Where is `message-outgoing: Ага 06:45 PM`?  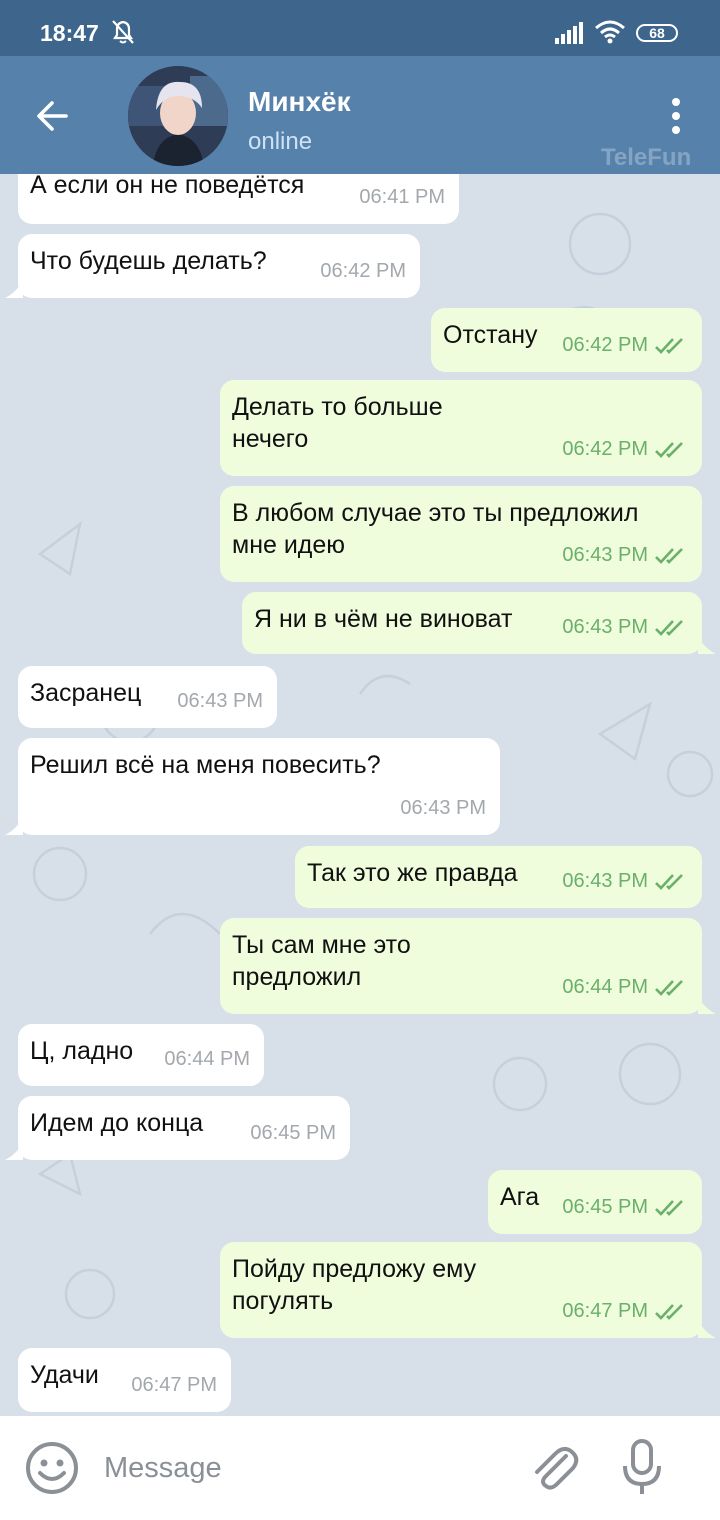
message-outgoing: Ага 06:45 PM is located at coordinates (595, 1202).